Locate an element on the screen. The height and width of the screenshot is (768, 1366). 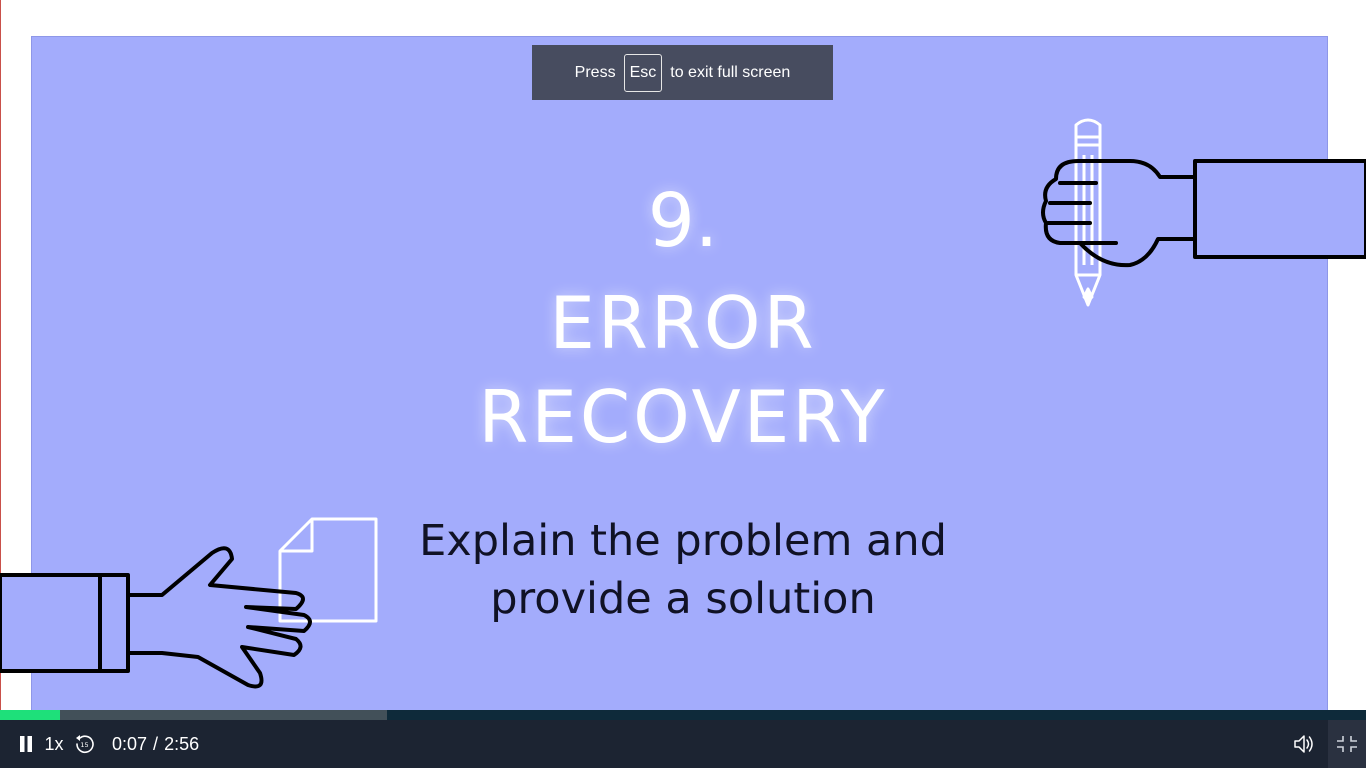
slide-number: 9. is located at coordinates (683, 221).